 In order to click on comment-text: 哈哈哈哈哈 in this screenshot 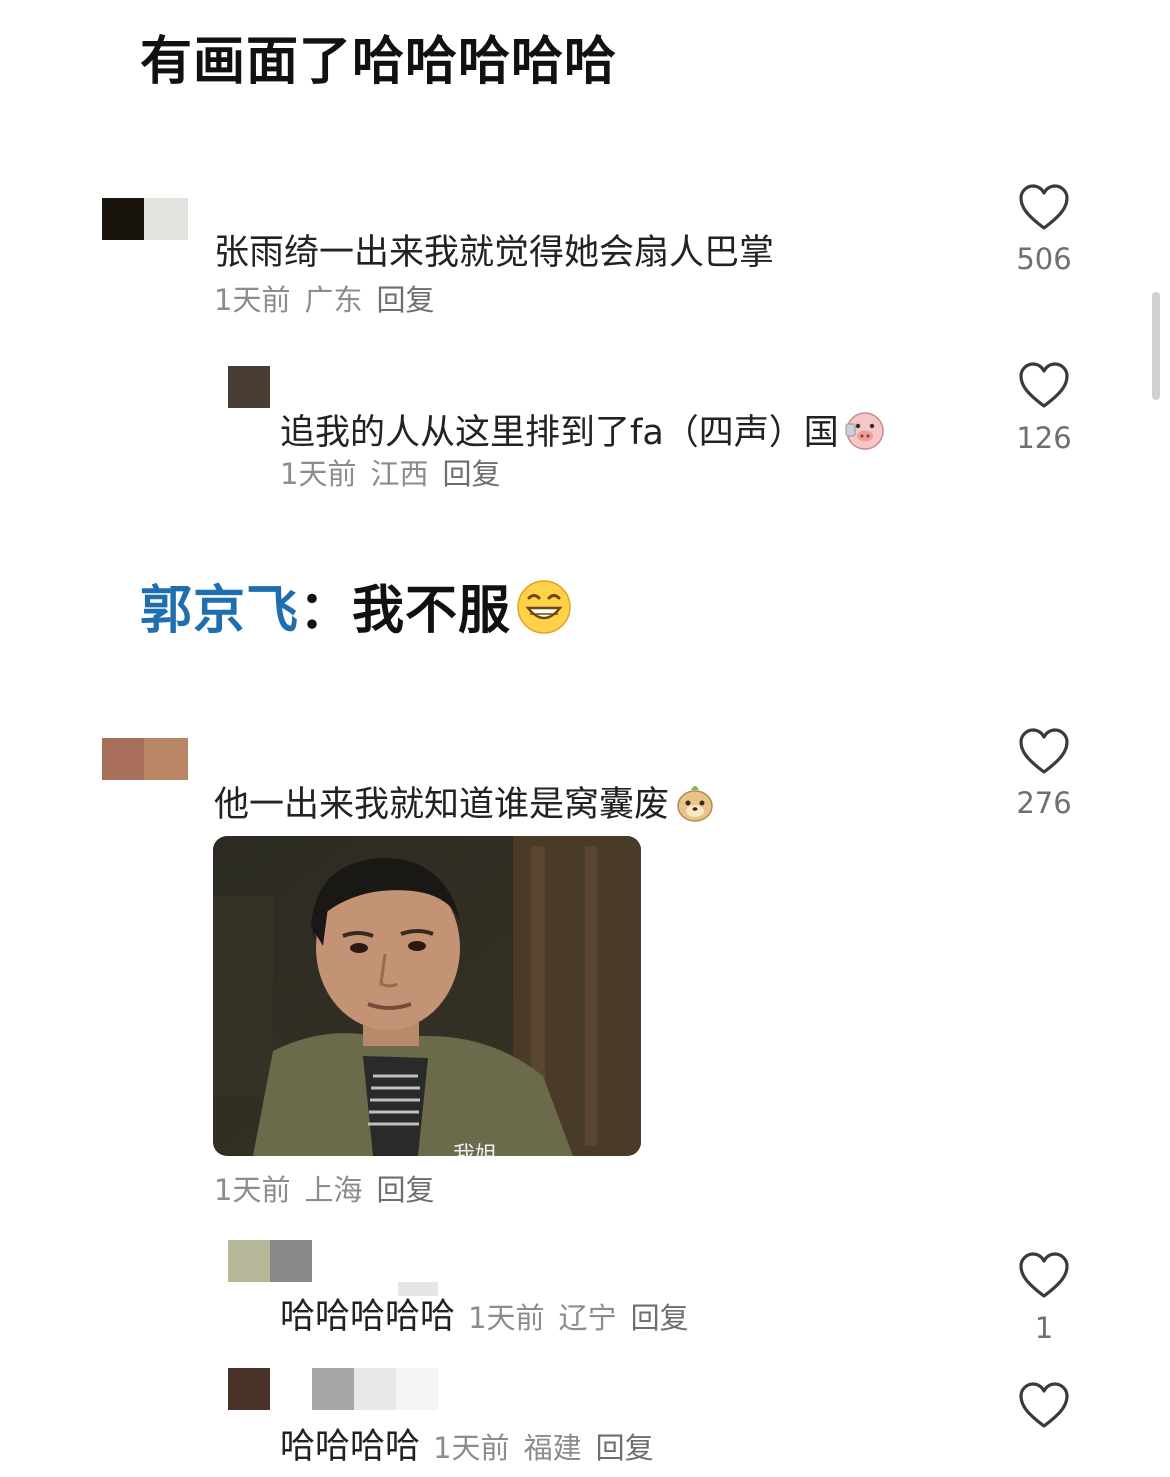, I will do `click(368, 1317)`.